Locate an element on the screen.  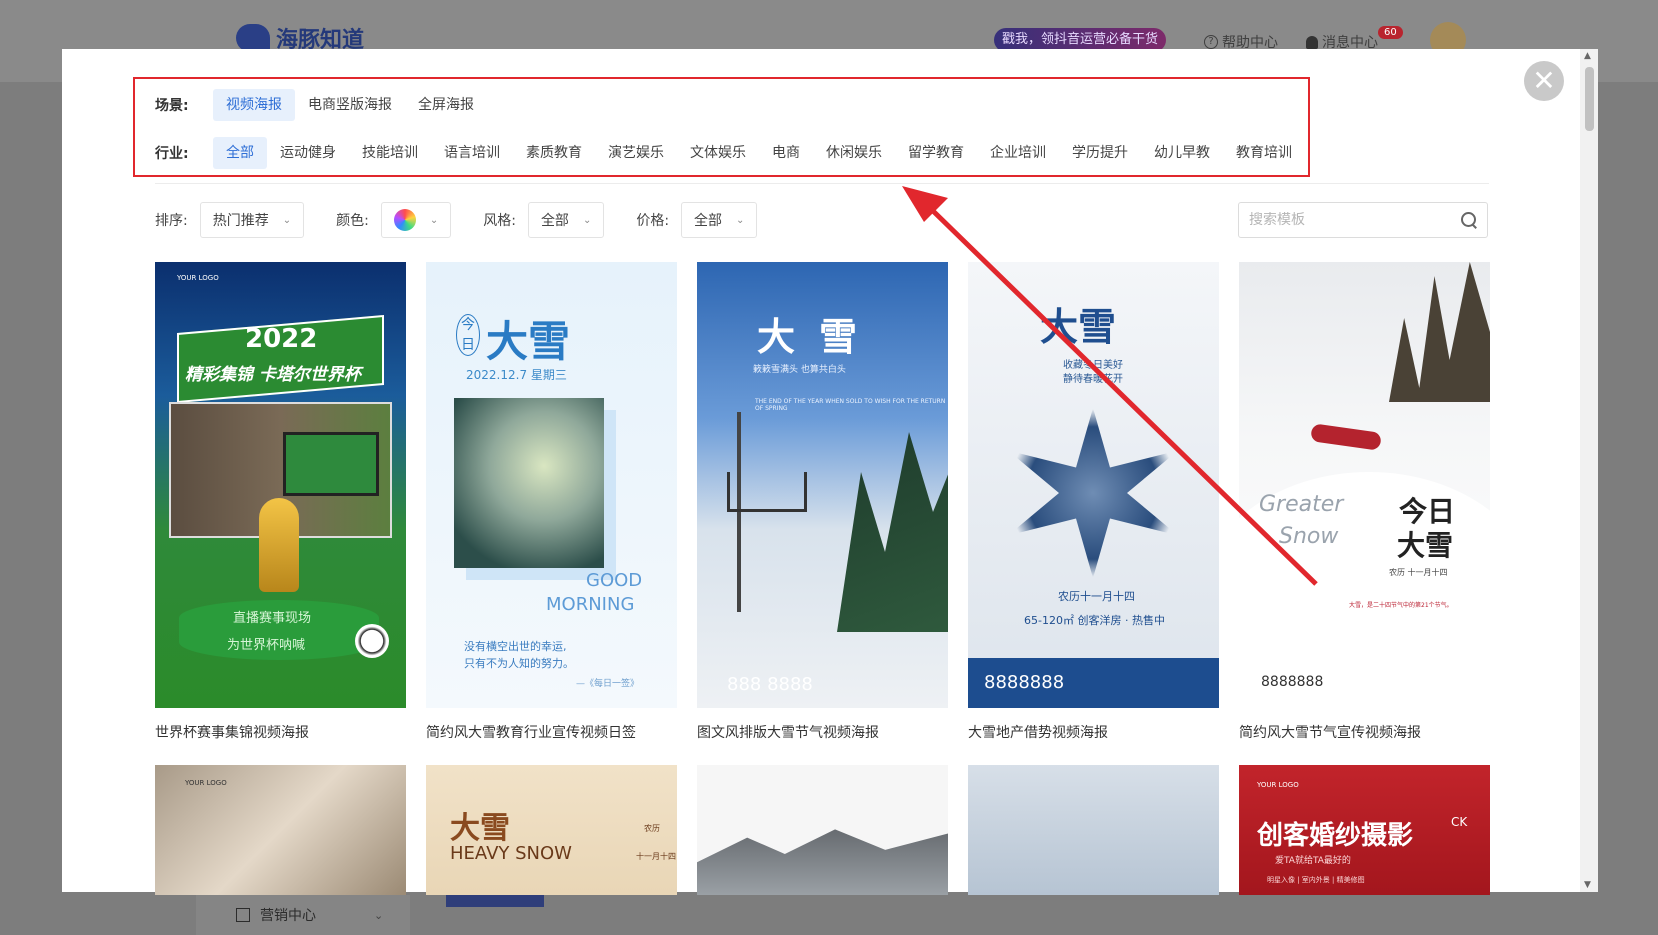
thumb-mountain is located at coordinates (822, 862).